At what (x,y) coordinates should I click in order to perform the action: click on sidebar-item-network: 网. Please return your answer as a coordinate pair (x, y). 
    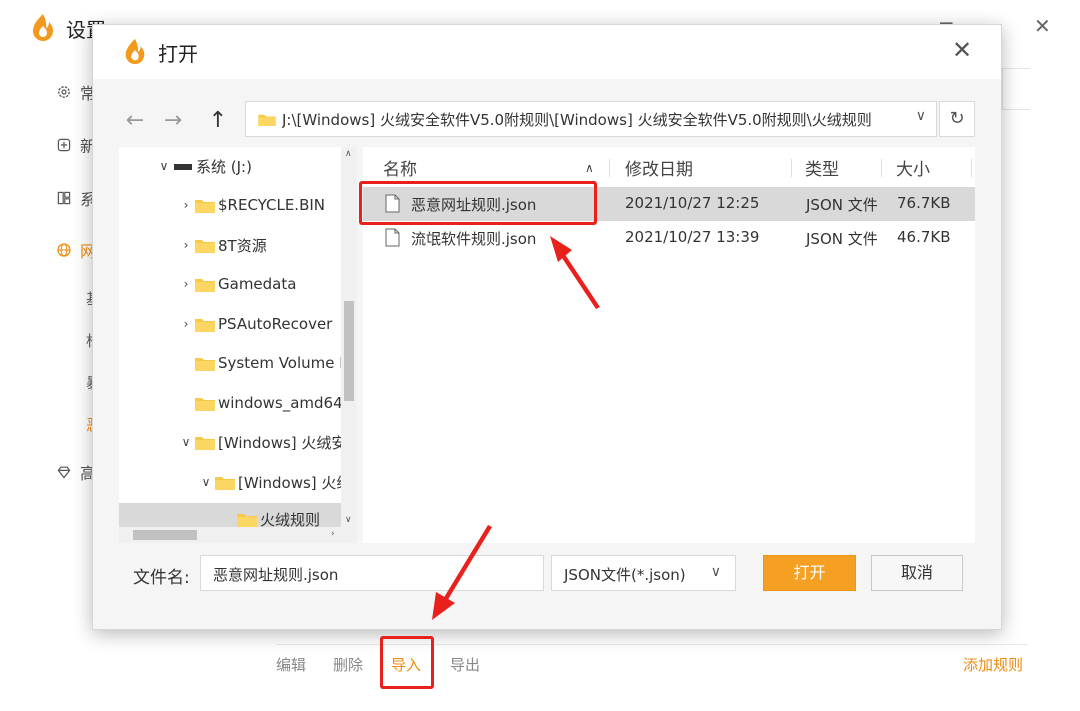
    Looking at the image, I should click on (76, 250).